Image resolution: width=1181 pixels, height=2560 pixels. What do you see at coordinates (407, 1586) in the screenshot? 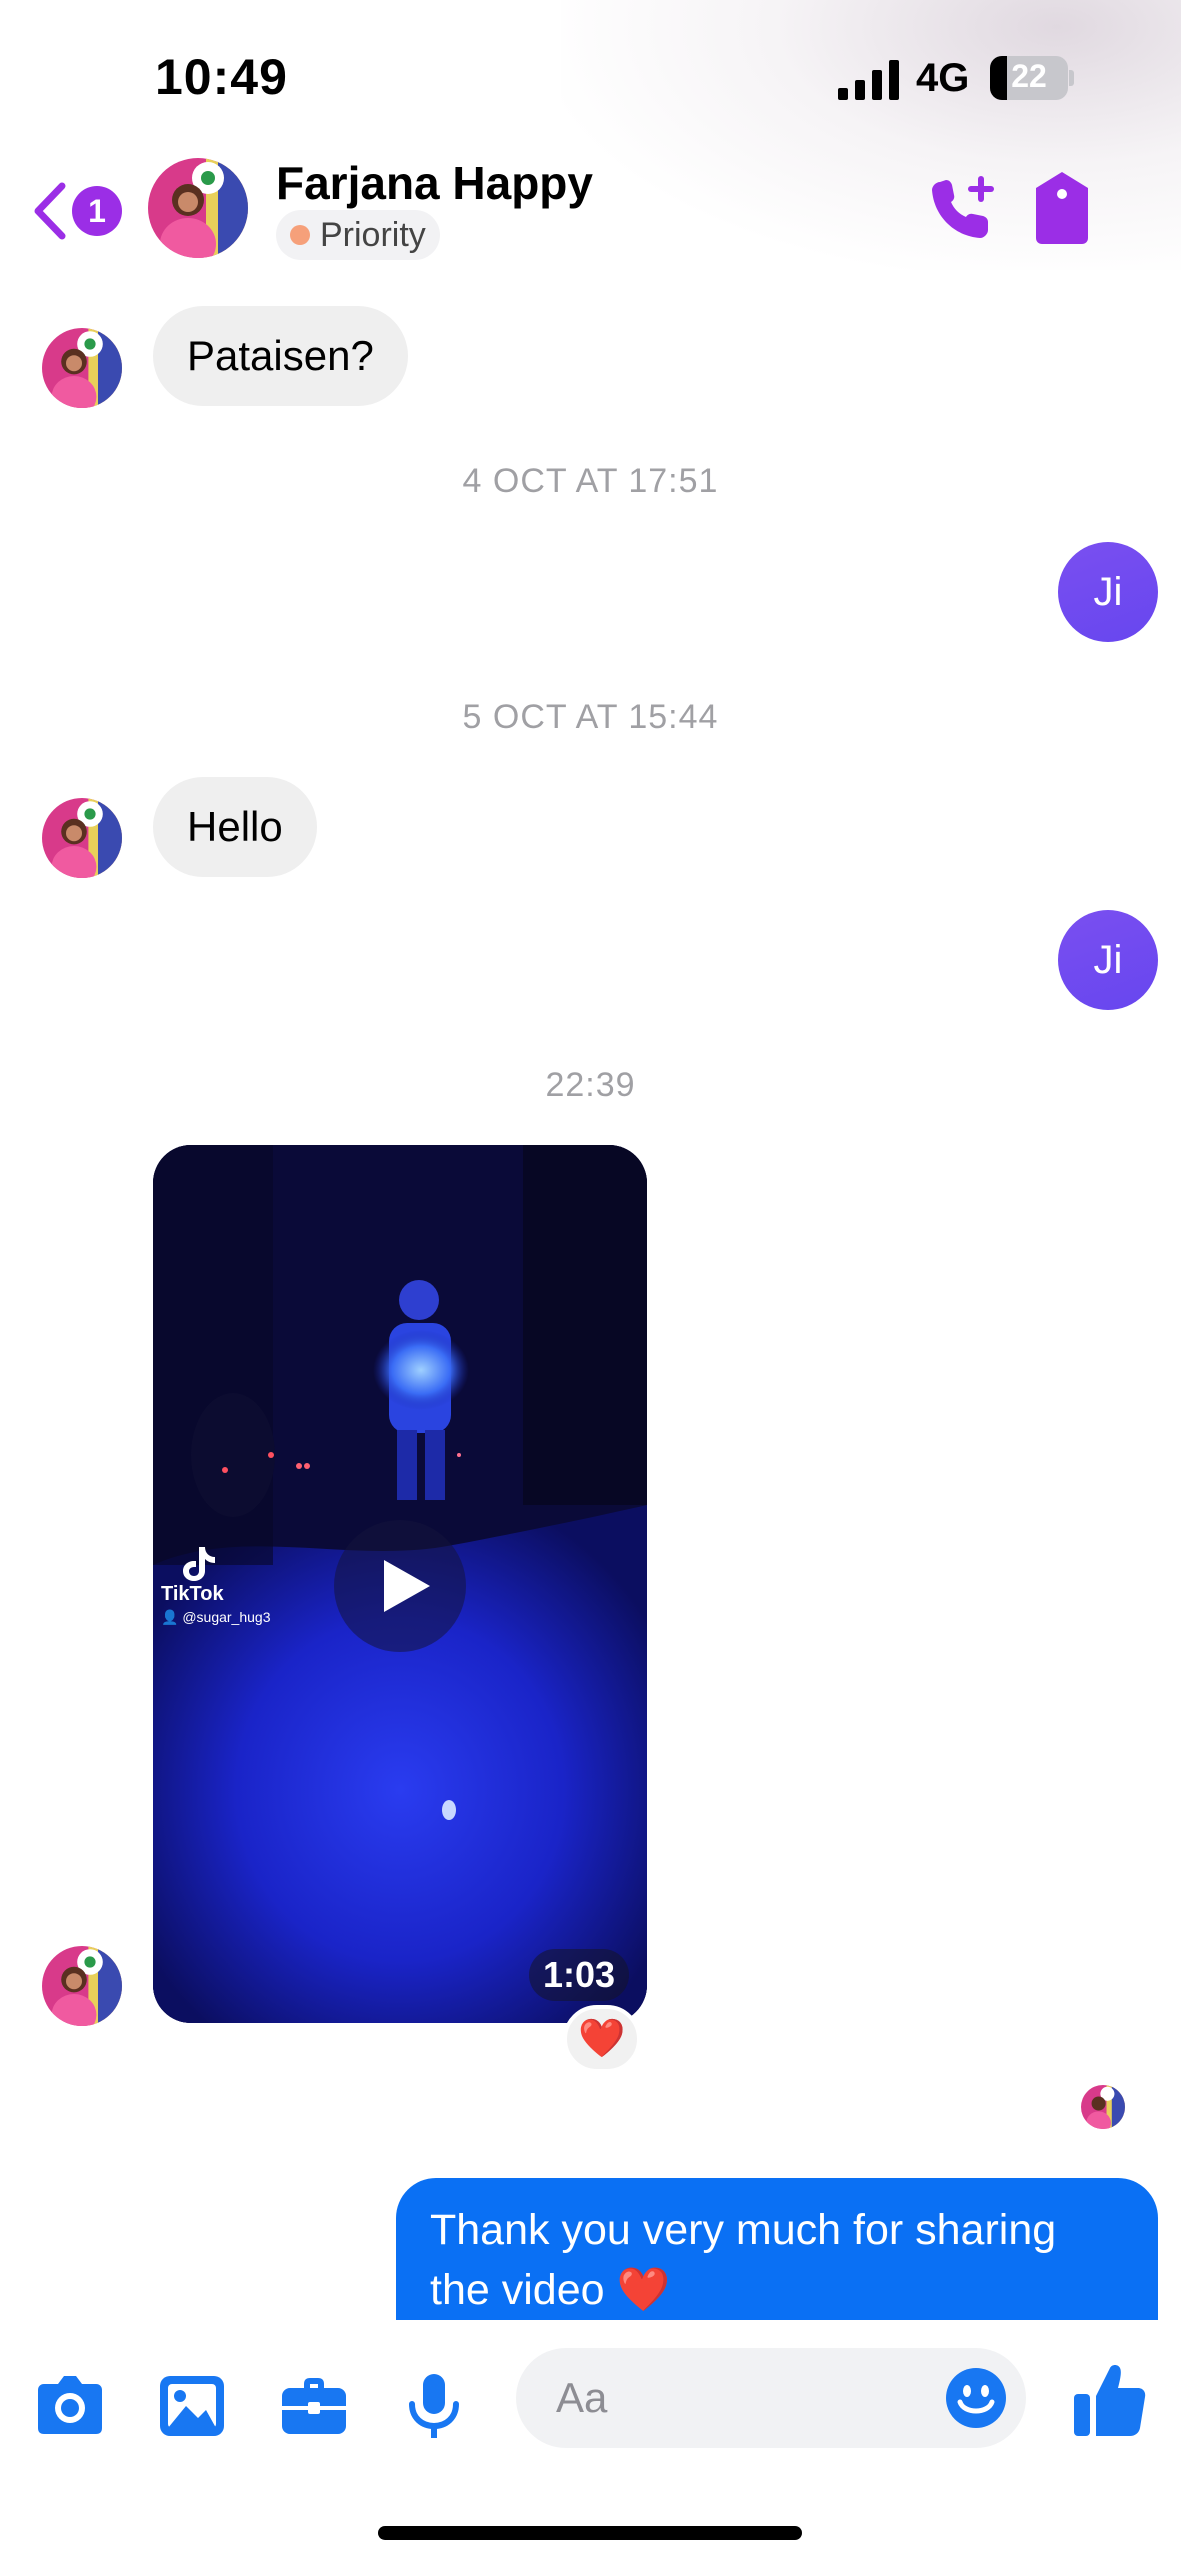
I see `play-icon` at bounding box center [407, 1586].